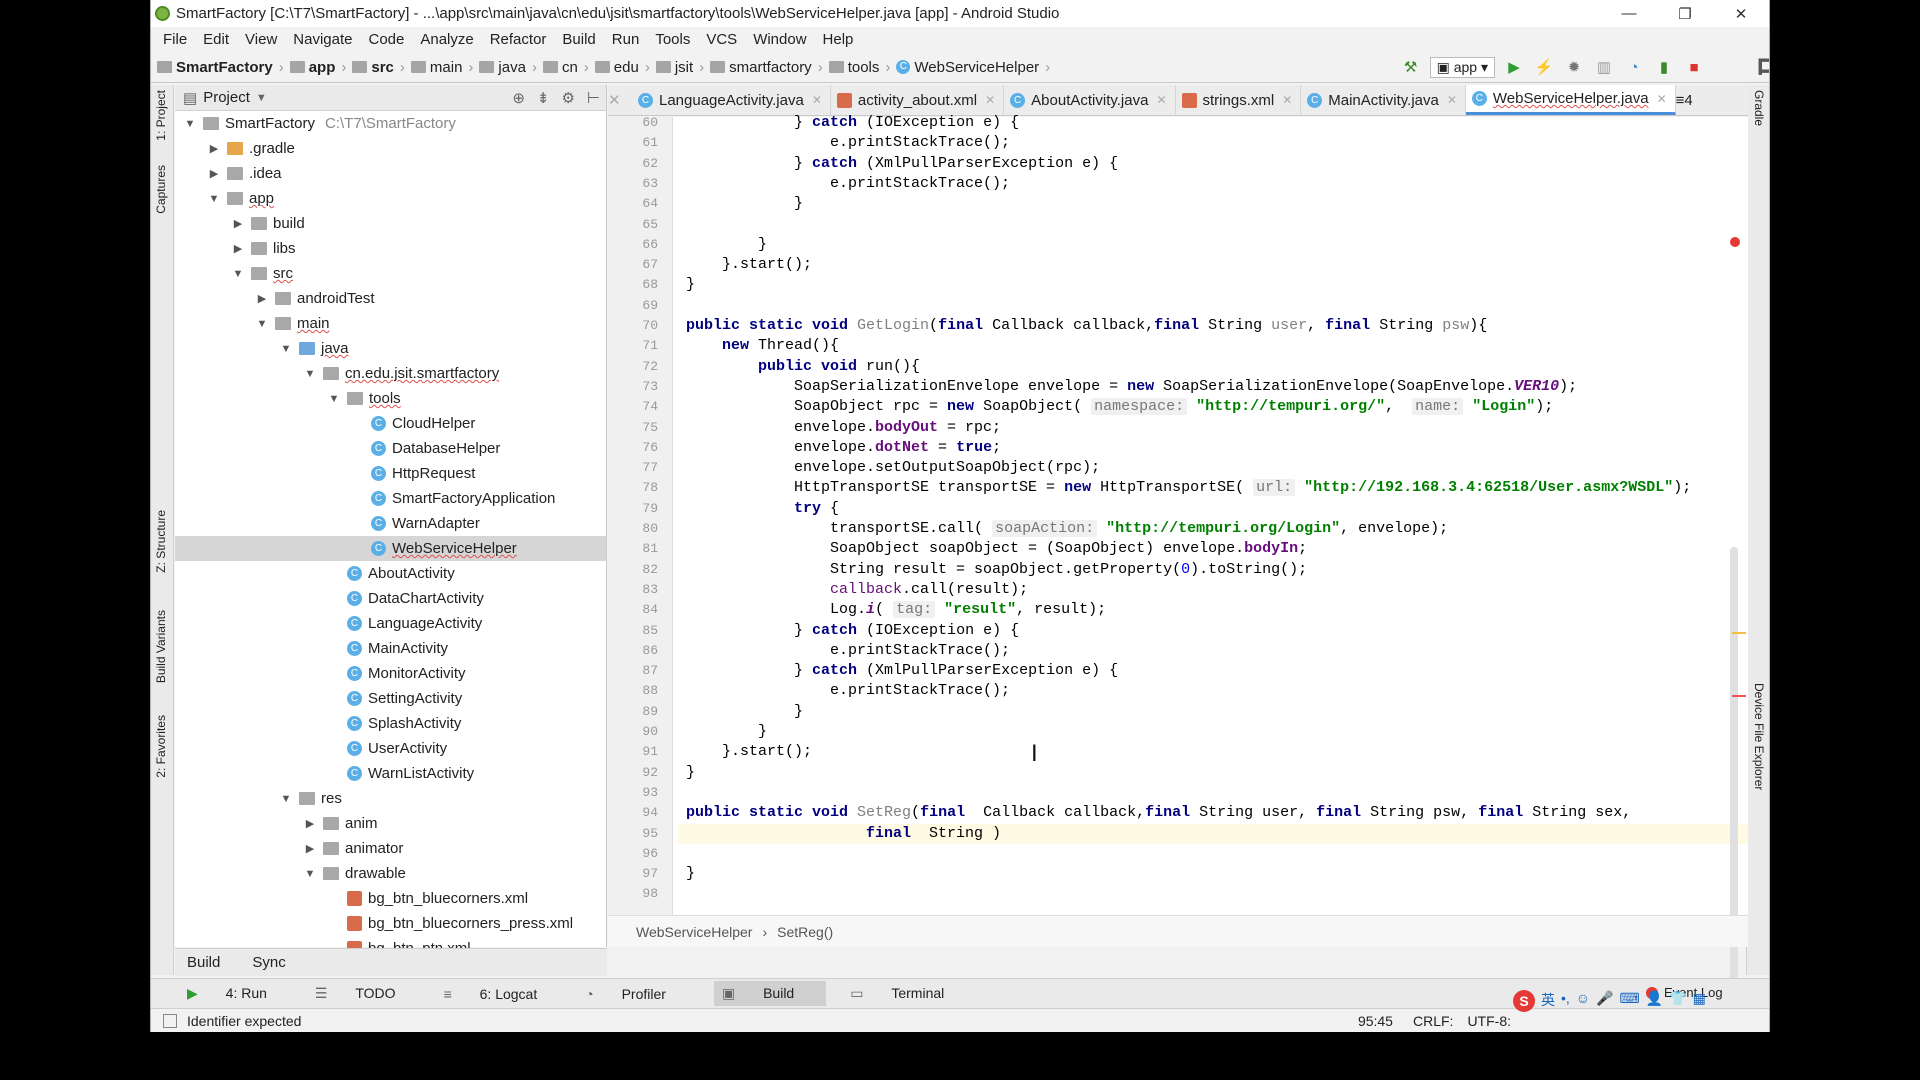 The width and height of the screenshot is (1920, 1080). I want to click on tree-item-cloudhelper: C CloudHelper, so click(390, 423).